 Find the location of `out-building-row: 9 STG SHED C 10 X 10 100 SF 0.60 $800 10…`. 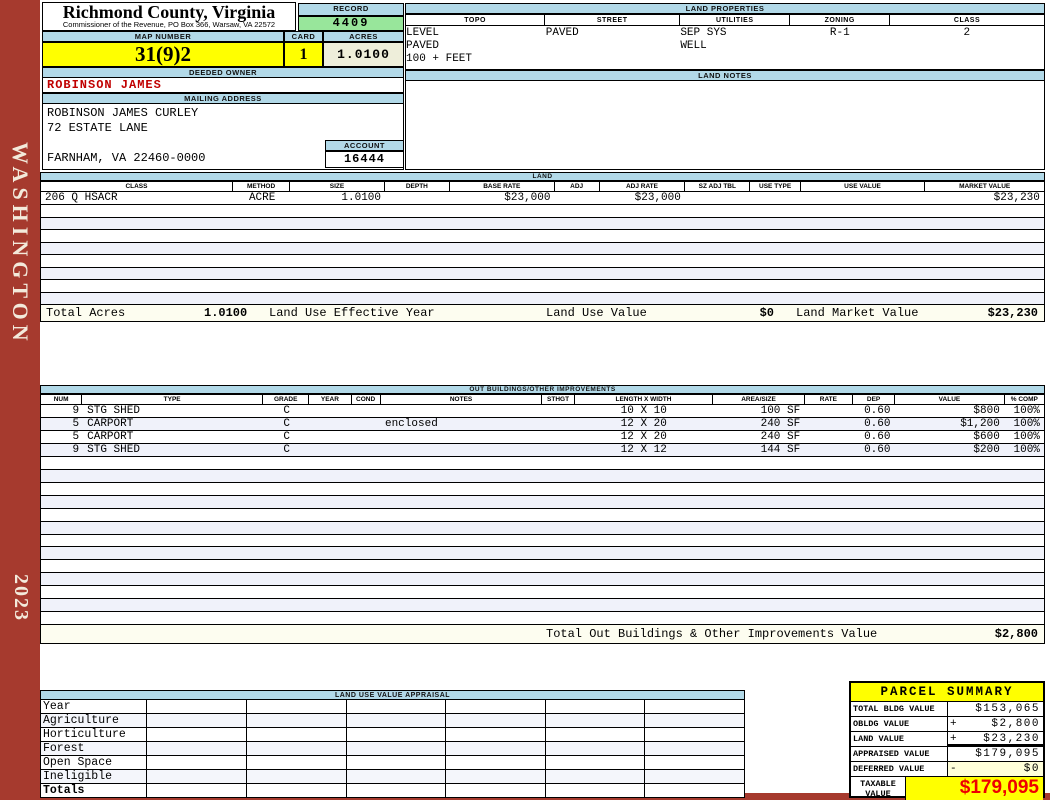

out-building-row: 9 STG SHED C 10 X 10 100 SF 0.60 $800 10… is located at coordinates (542, 411).